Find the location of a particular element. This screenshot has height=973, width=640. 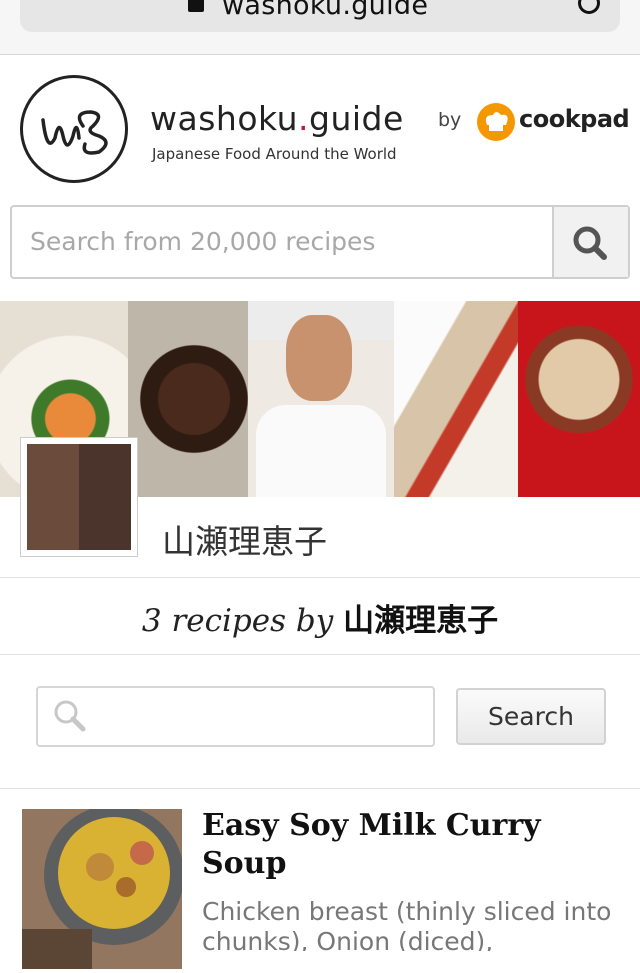

url-text: washoku.guide is located at coordinates (325, 10).